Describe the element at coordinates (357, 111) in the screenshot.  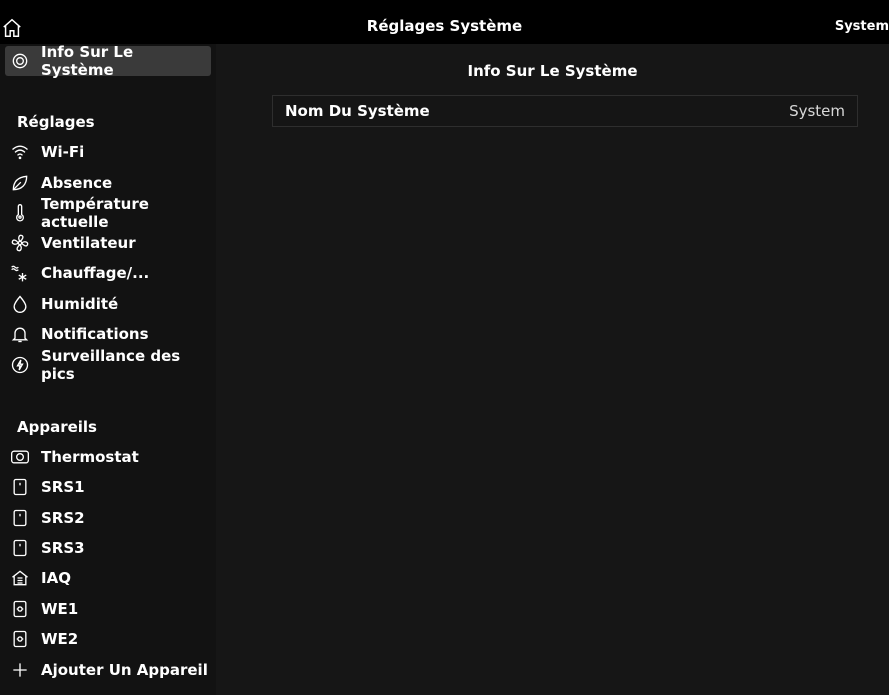
I see `system-name-label: Nom Du Système` at that location.